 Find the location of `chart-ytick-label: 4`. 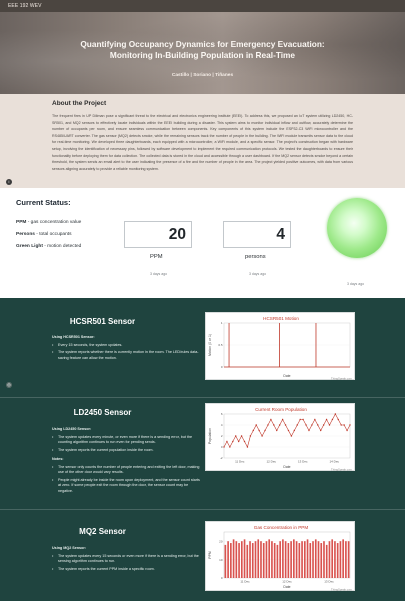

chart-ytick-label: 4 is located at coordinates (222, 425).